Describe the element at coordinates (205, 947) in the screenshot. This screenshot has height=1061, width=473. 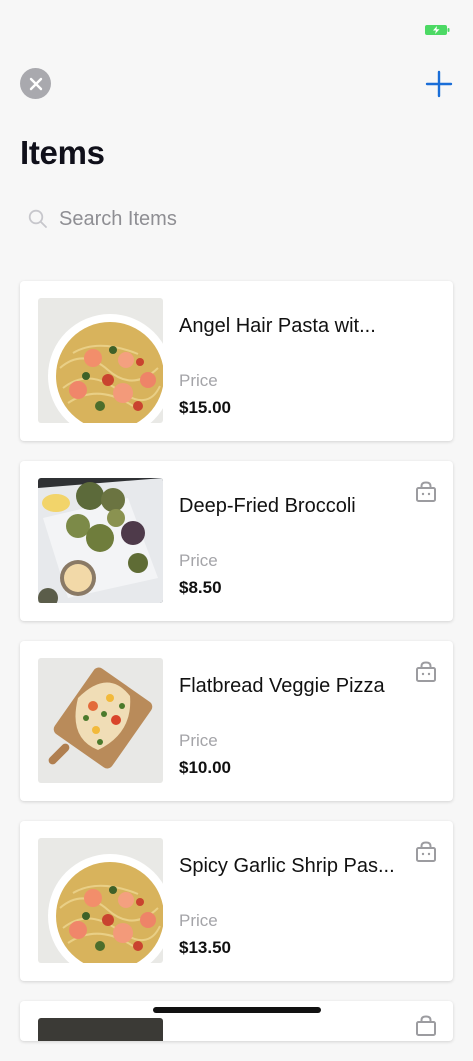
I see `price-value: $13.50` at that location.